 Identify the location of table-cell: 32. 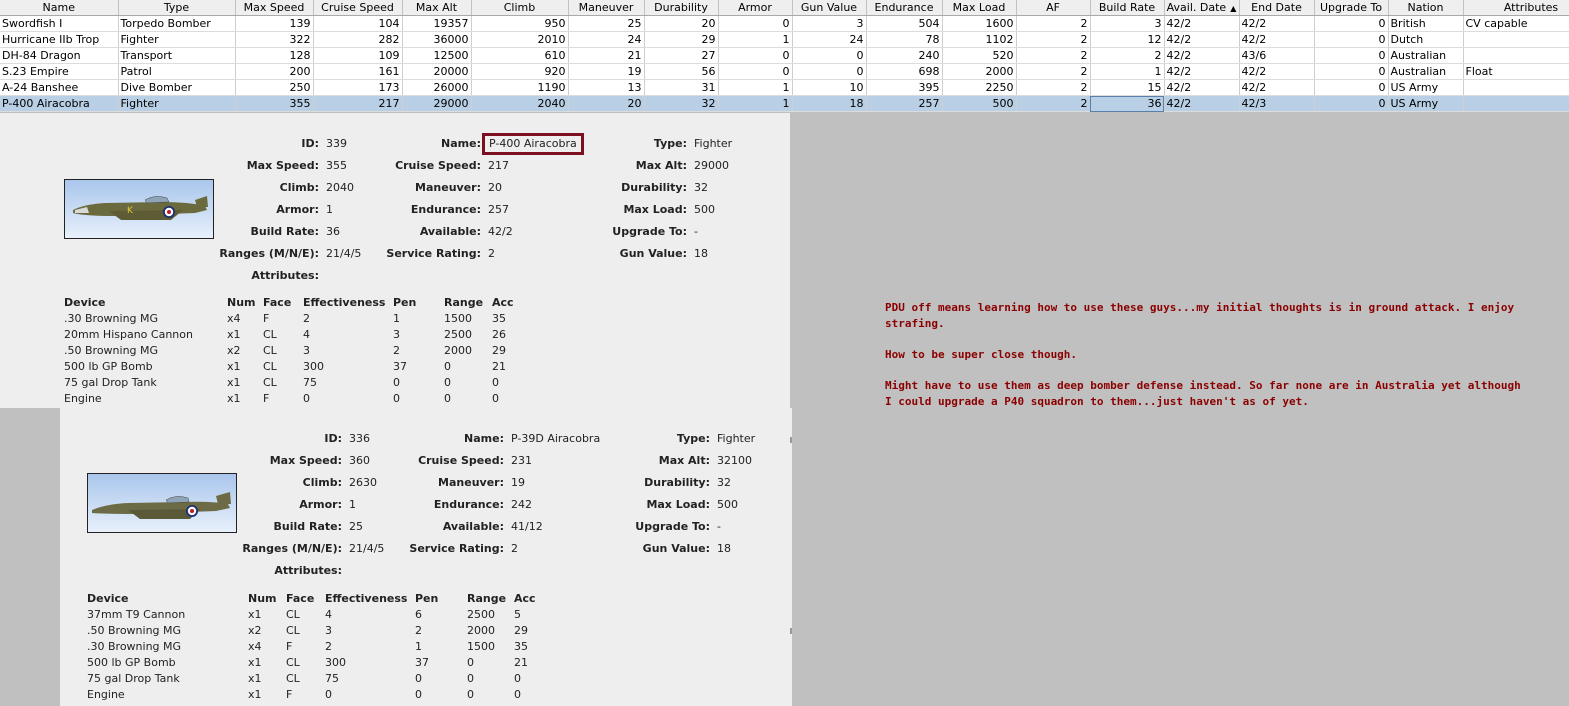
(681, 103).